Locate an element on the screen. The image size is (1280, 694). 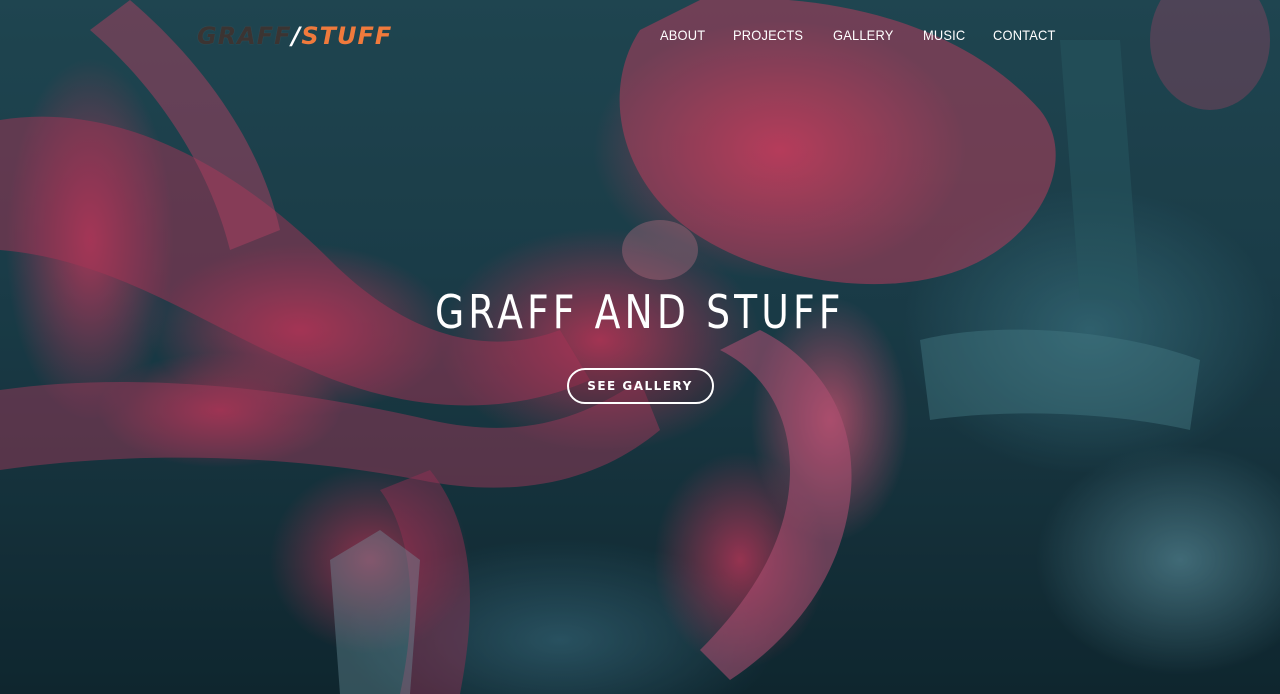
hero-title: GRAFF AND STUFF is located at coordinates (640, 312).